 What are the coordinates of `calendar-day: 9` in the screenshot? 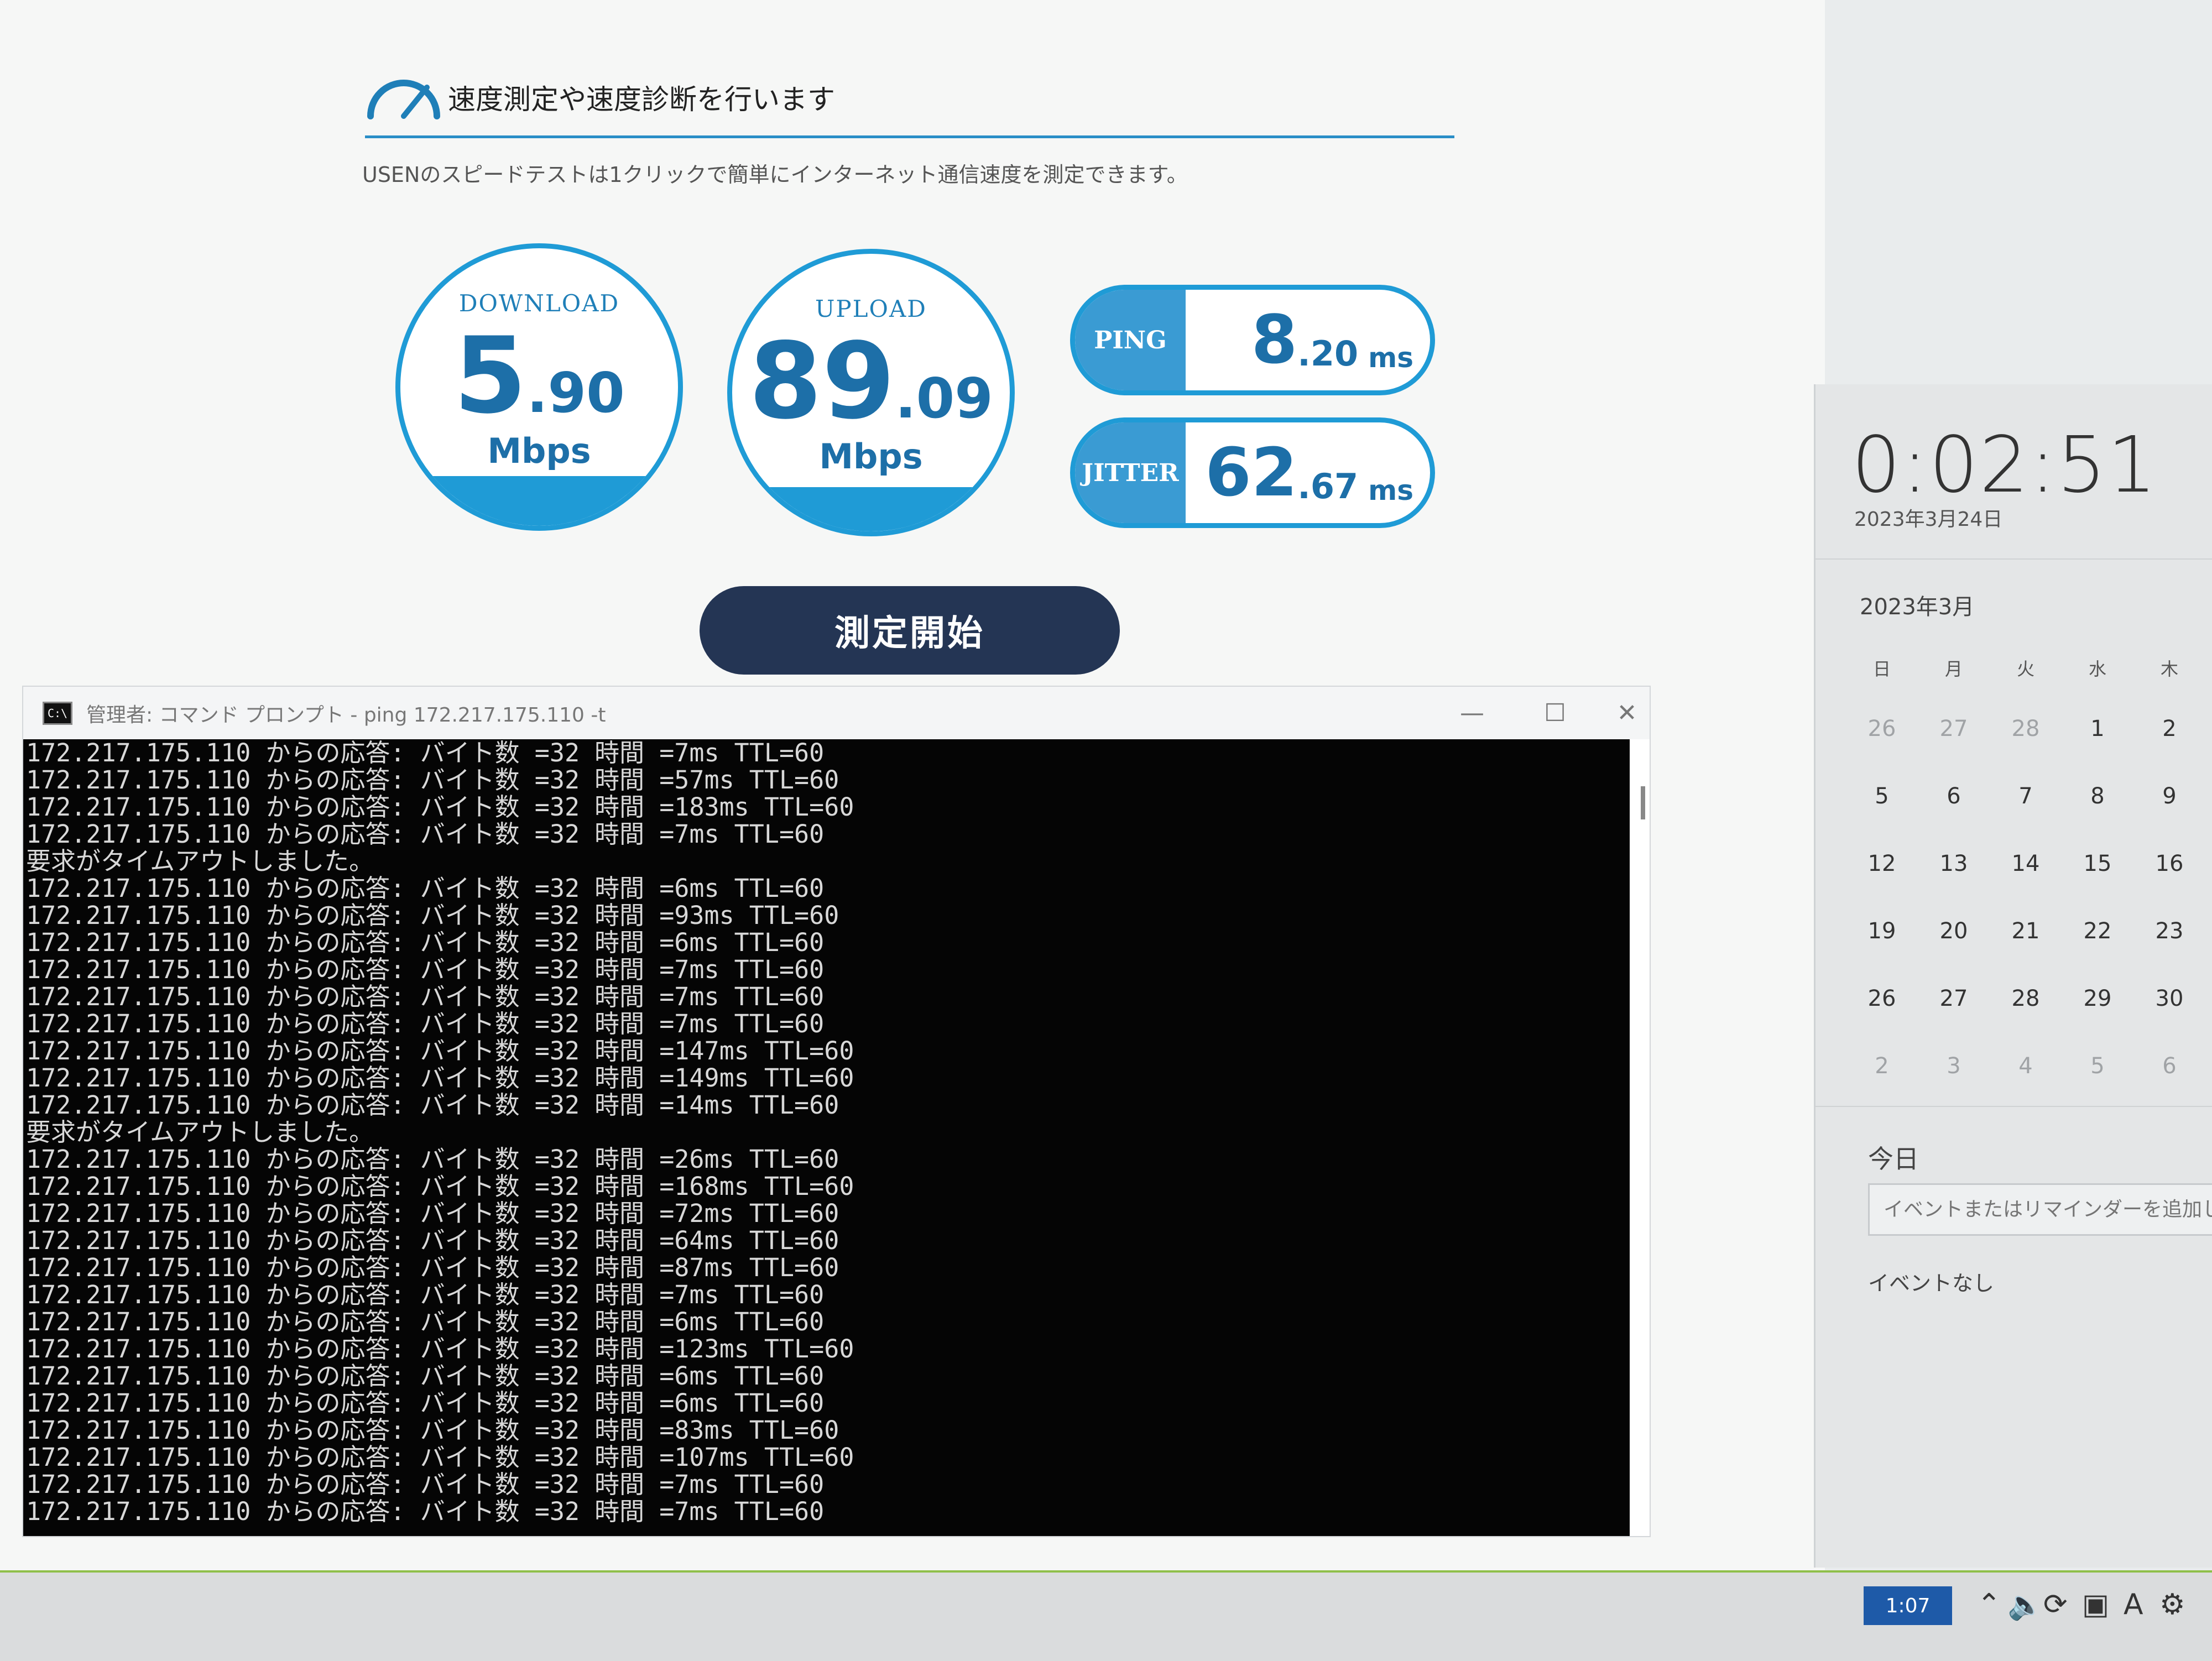 It's located at (2169, 797).